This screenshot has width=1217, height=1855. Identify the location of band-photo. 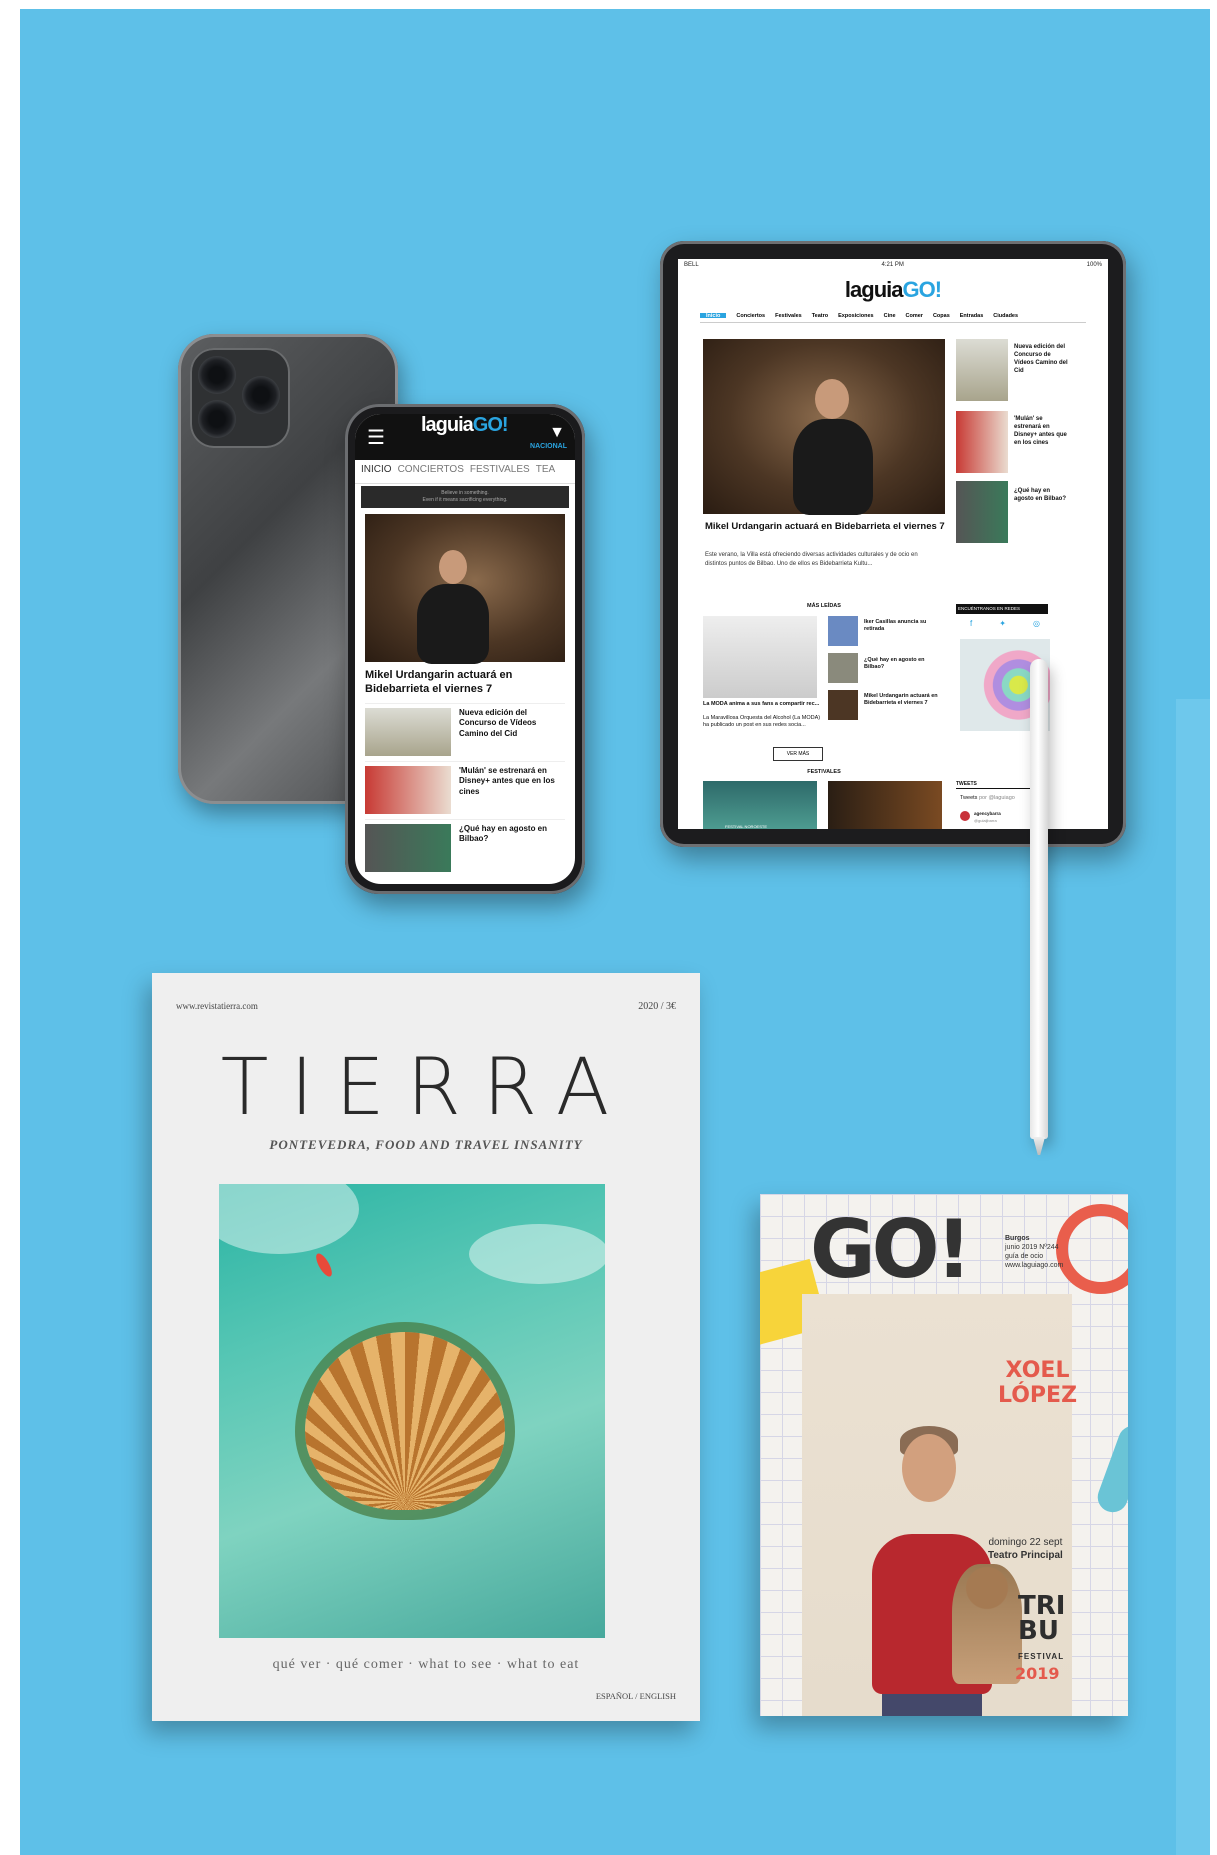
(760, 657).